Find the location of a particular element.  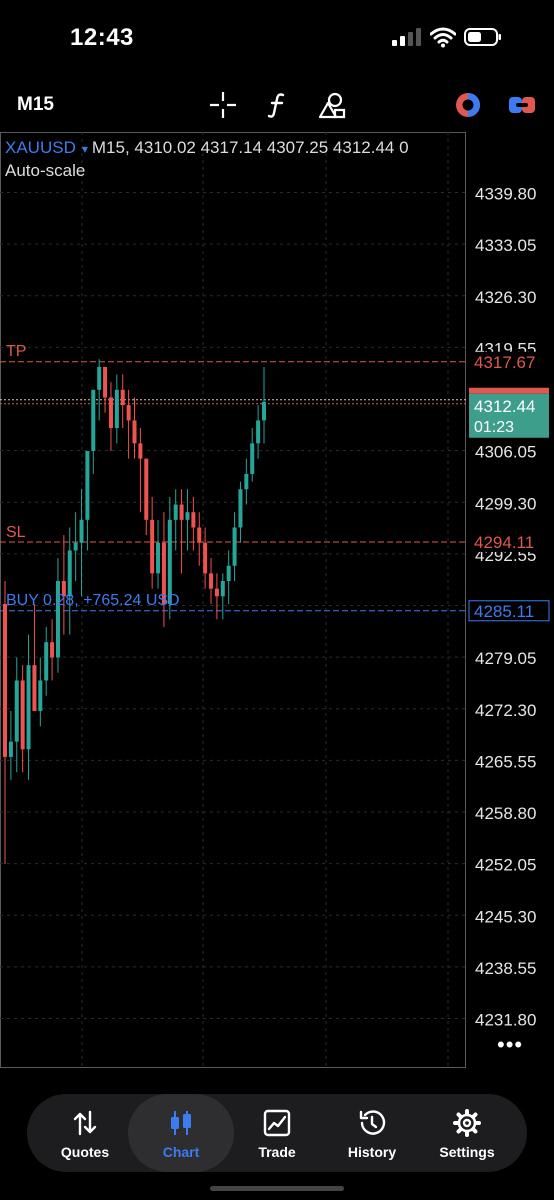

tab-settings: Settings is located at coordinates (467, 1133).